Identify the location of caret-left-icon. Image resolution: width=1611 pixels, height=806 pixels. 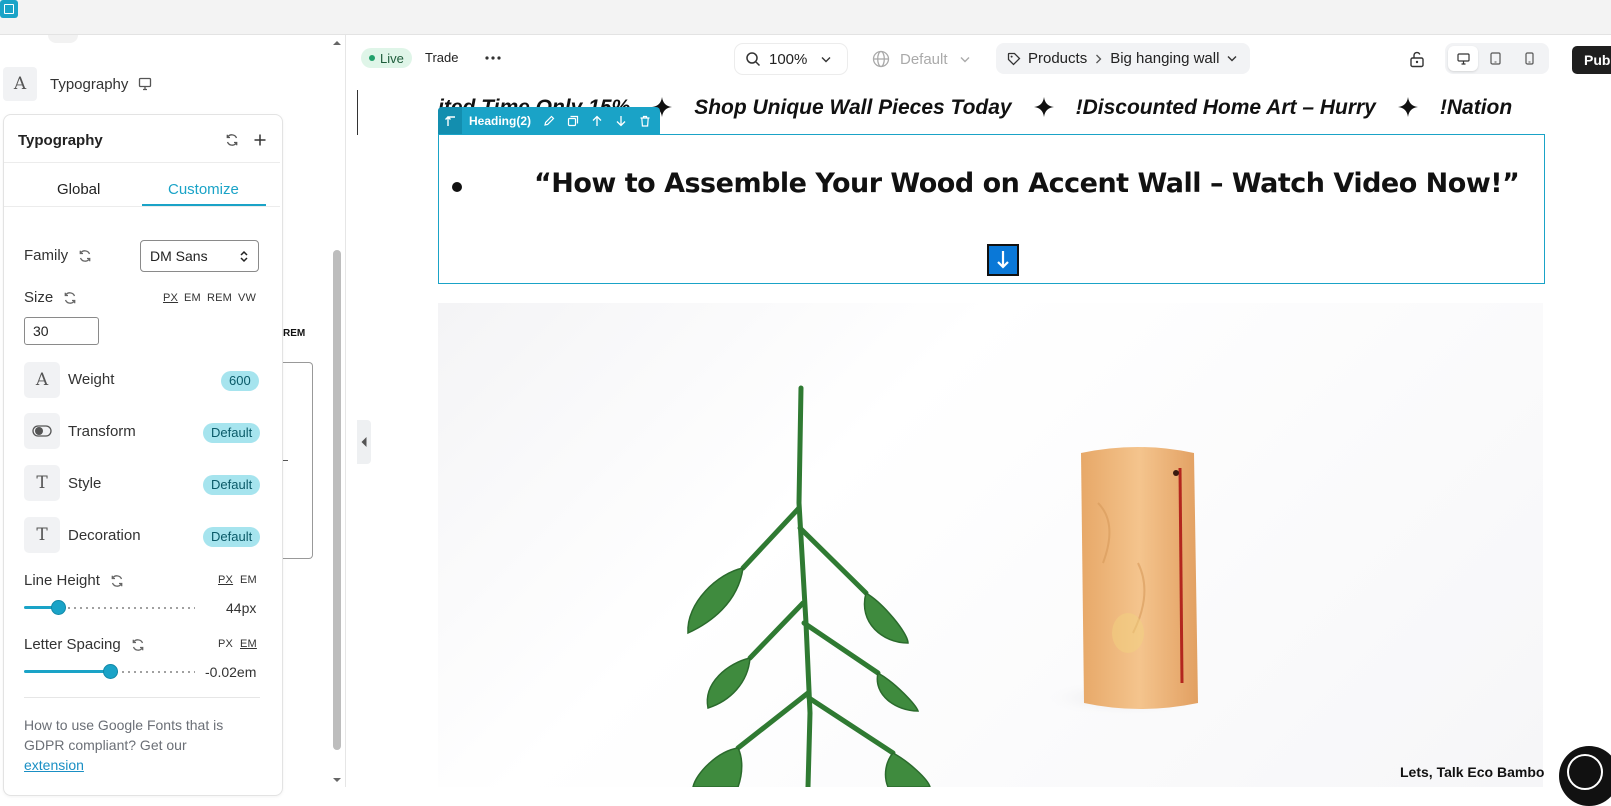
(364, 442).